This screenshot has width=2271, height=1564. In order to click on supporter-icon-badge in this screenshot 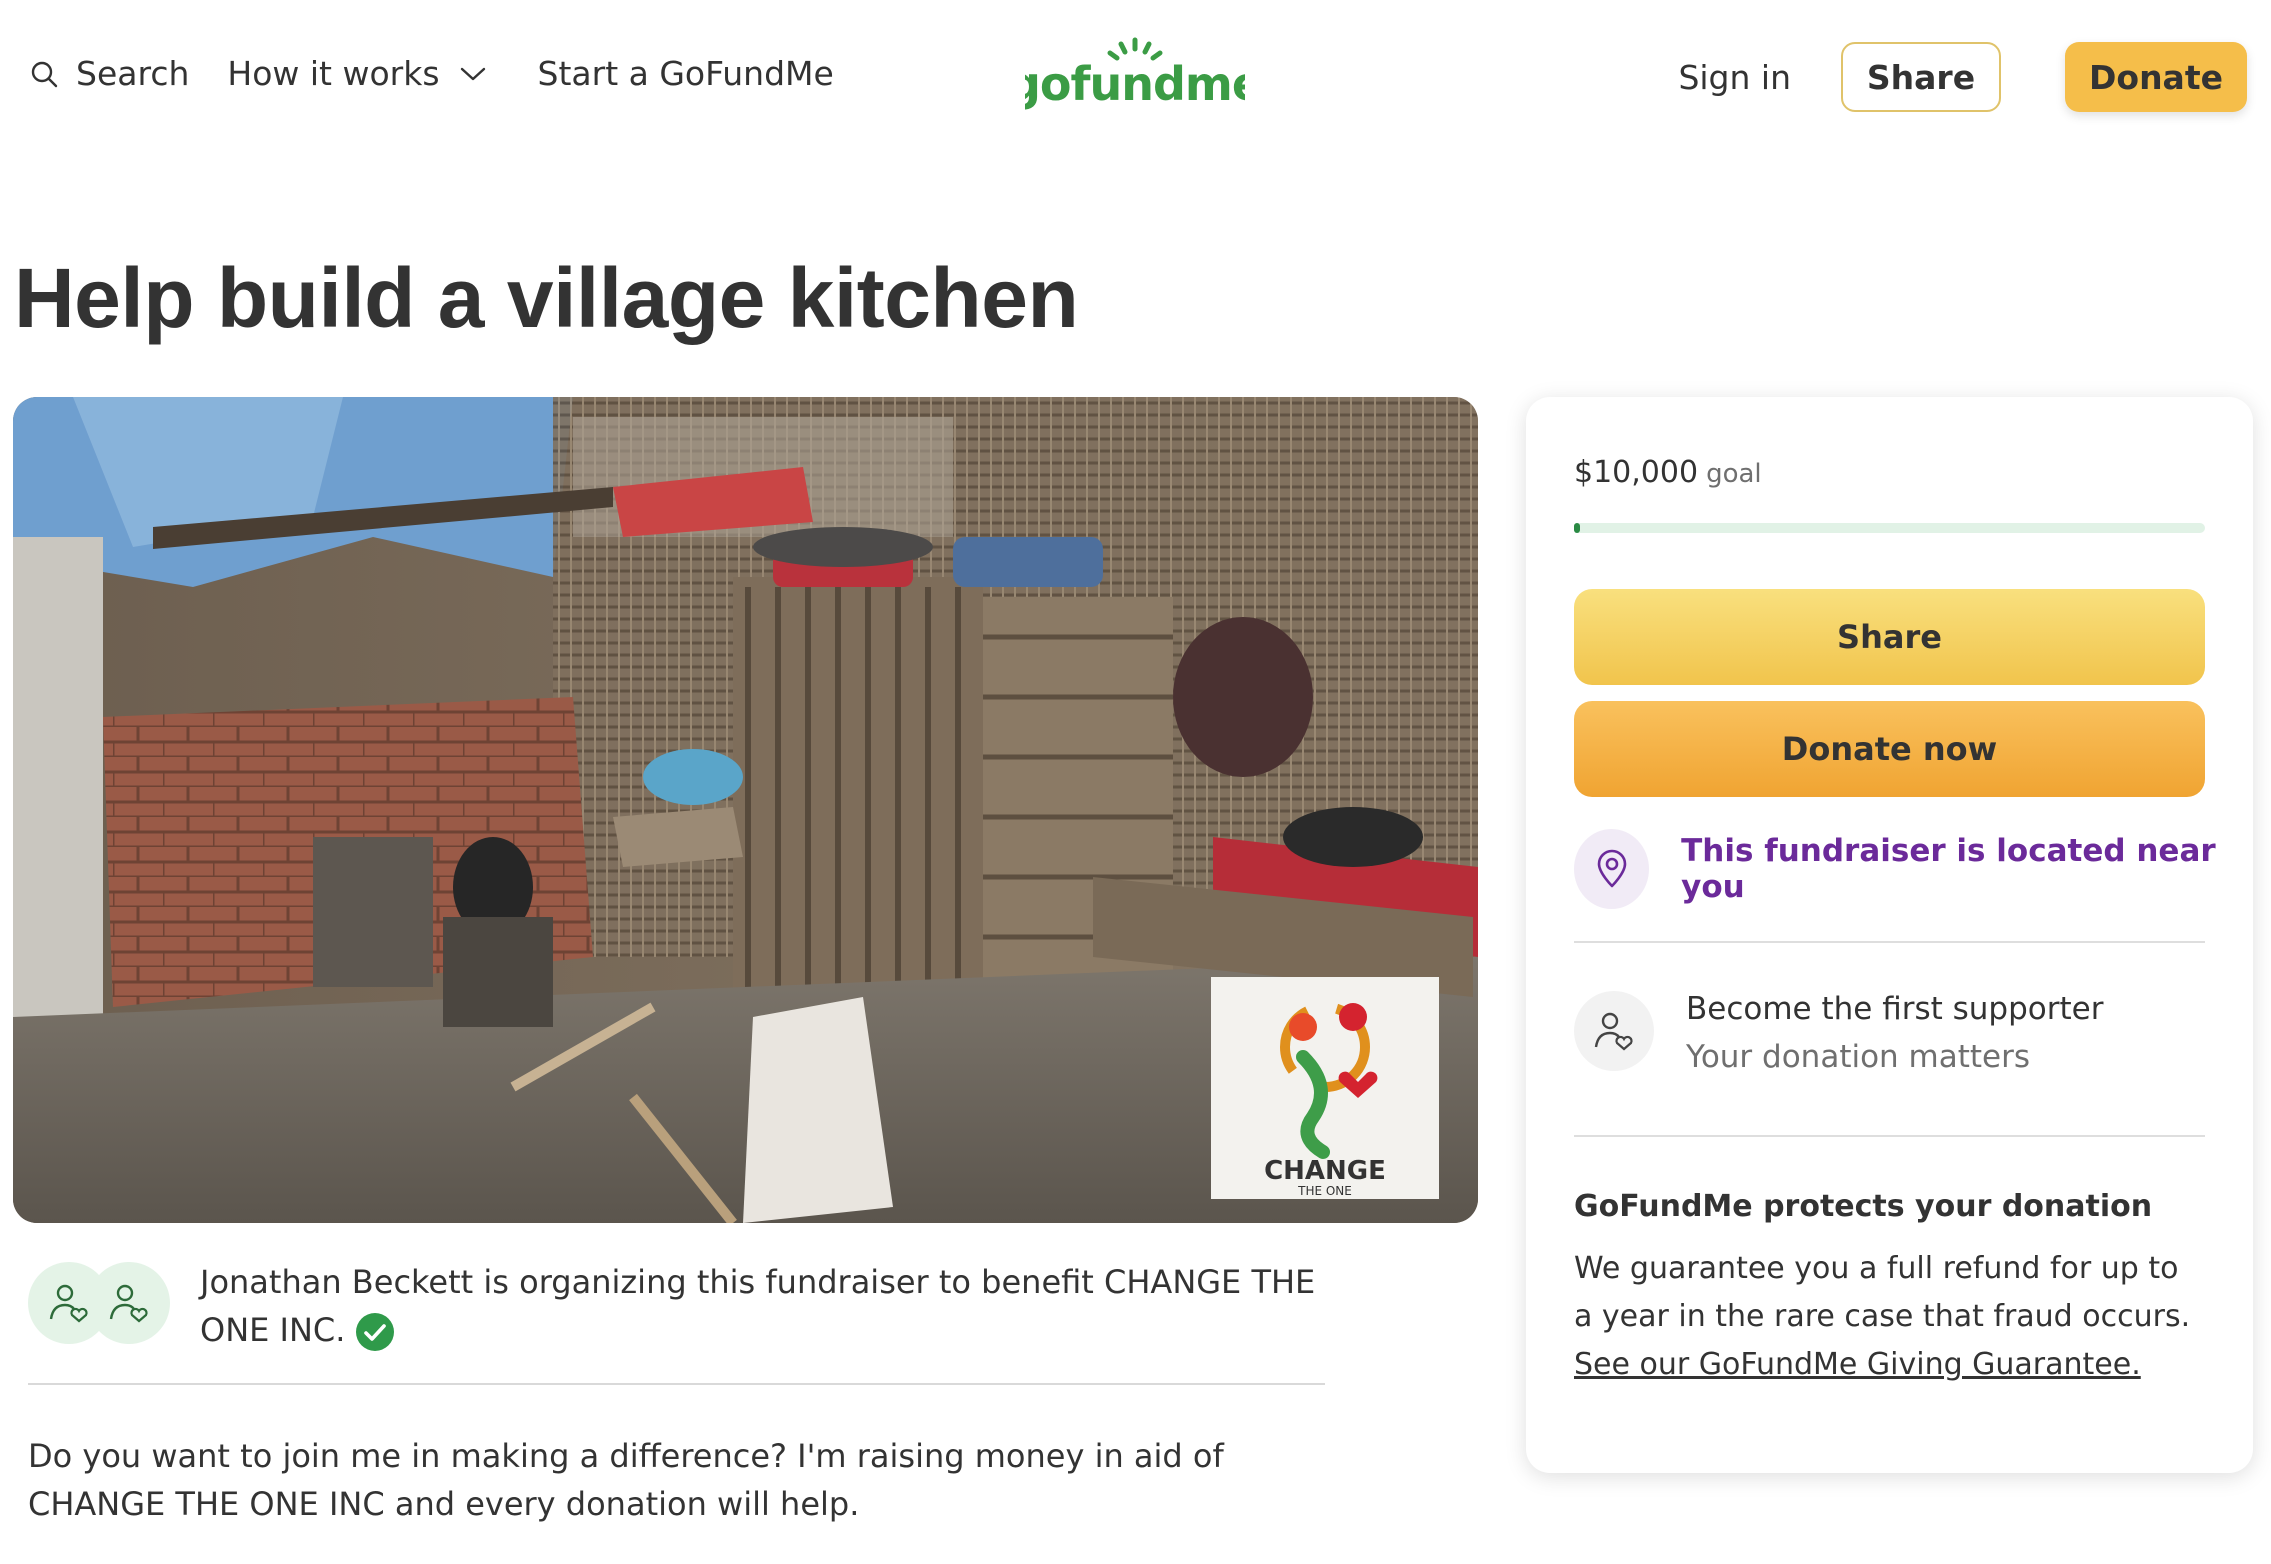, I will do `click(1614, 1031)`.